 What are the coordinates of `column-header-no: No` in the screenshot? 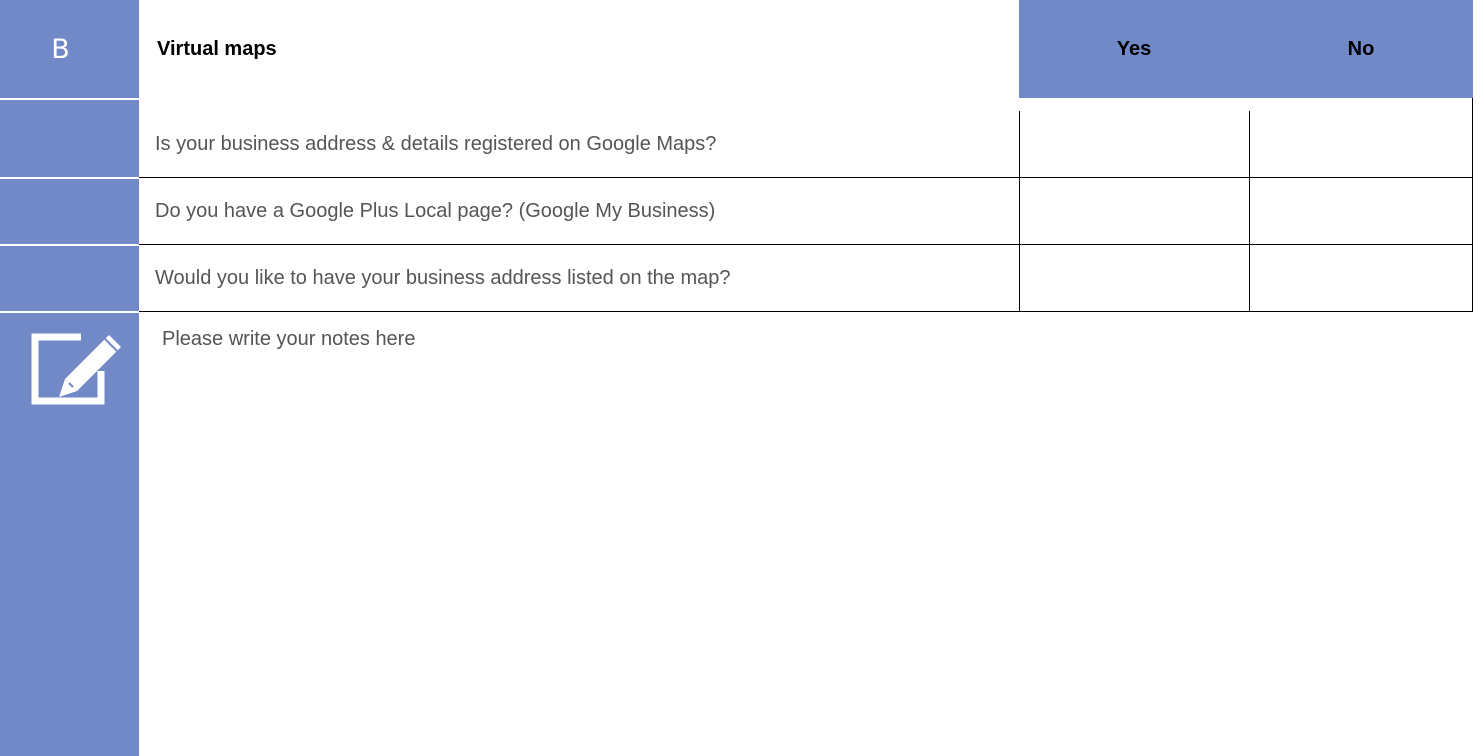 It's located at (1361, 49).